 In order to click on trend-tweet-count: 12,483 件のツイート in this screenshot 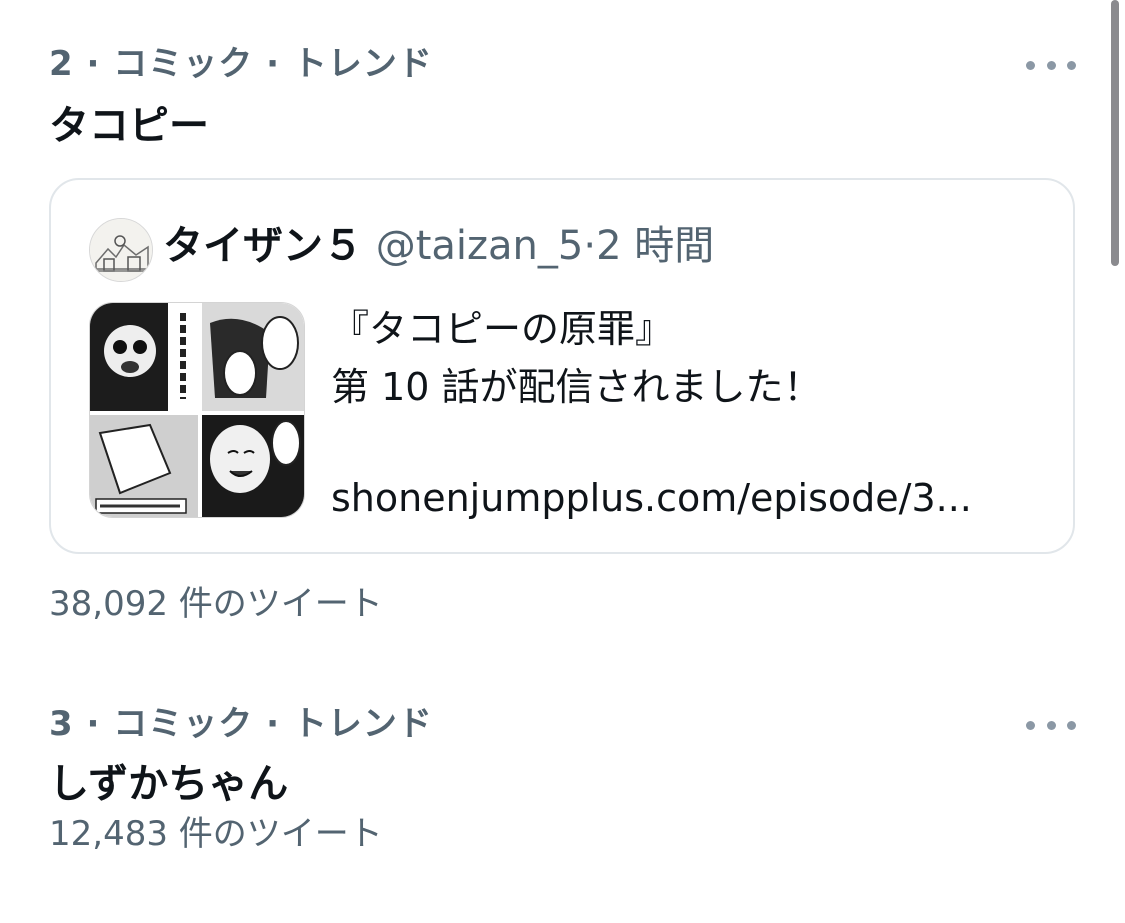, I will do `click(216, 834)`.